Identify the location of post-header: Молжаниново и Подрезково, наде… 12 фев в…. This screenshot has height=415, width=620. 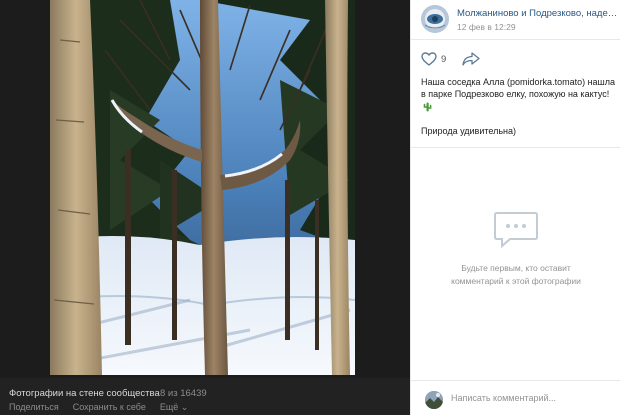
(515, 20).